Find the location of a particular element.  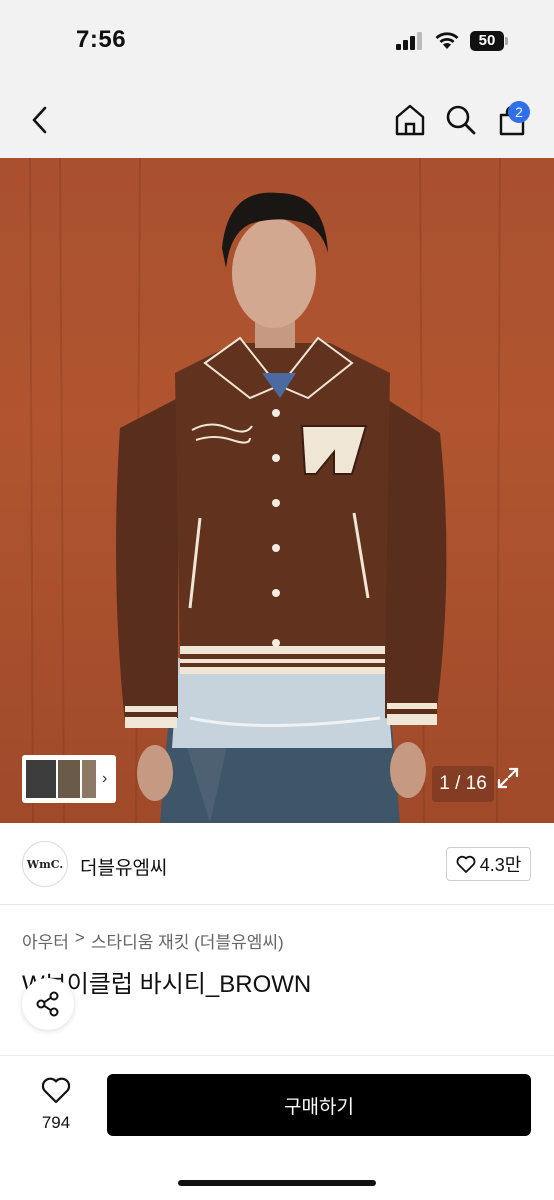

wishlist-count: 794 is located at coordinates (56, 1122).